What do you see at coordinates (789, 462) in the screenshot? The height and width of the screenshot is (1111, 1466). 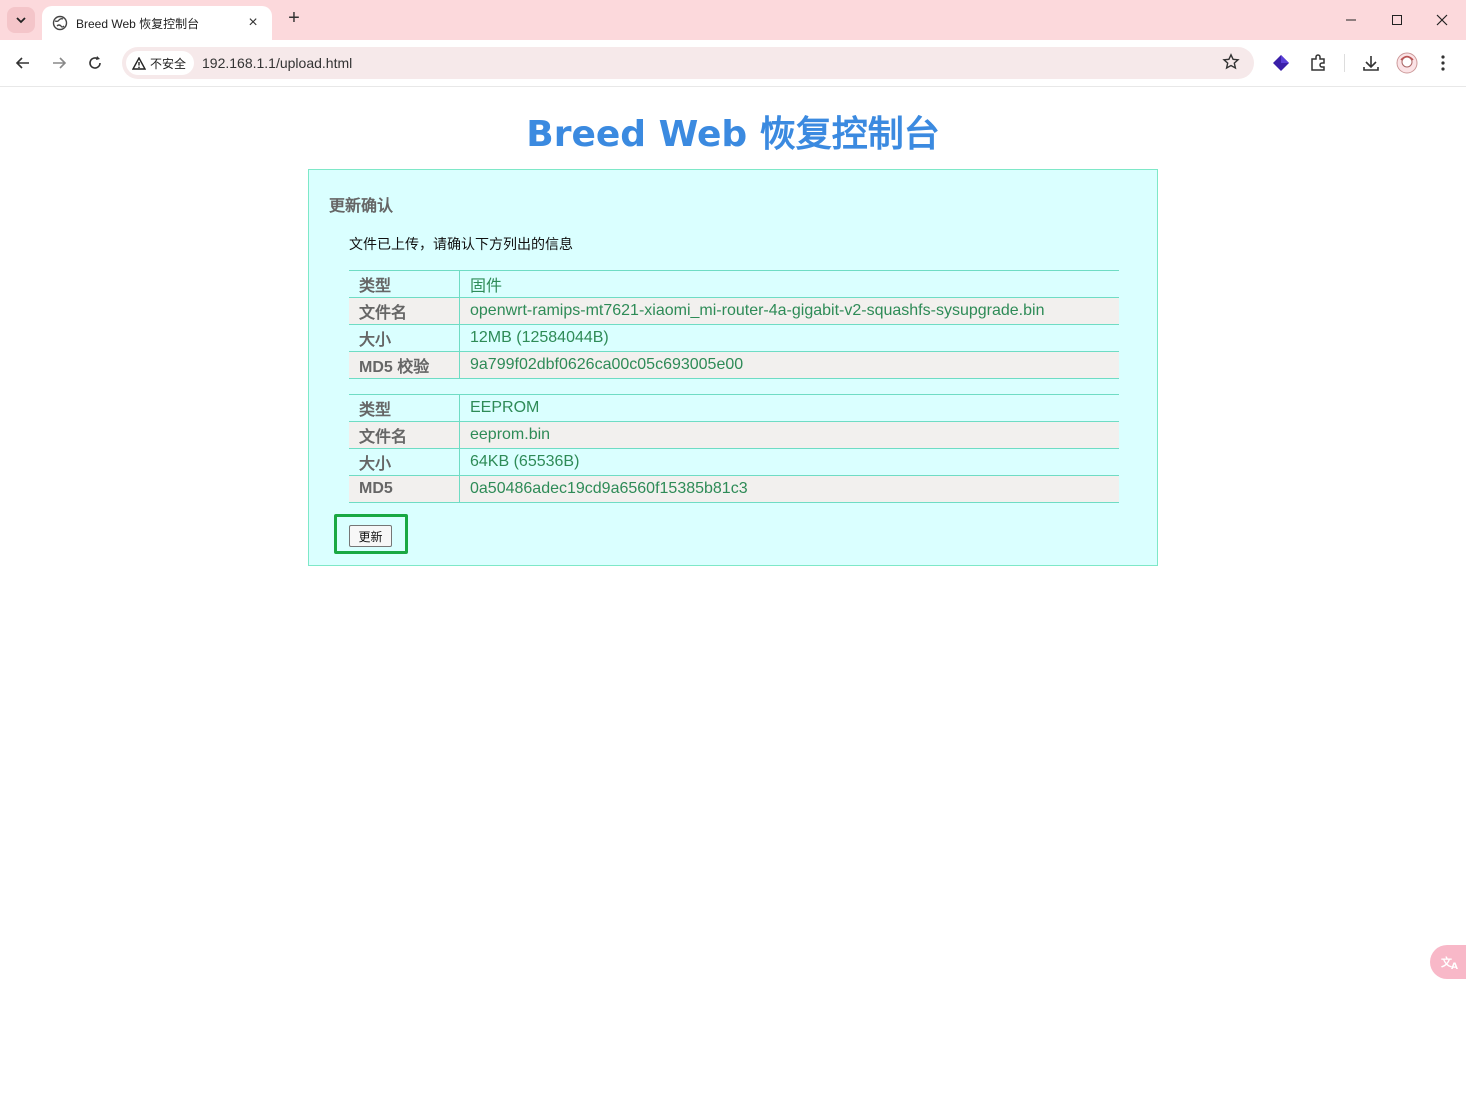 I see `row-value: 64KB (65536B)` at bounding box center [789, 462].